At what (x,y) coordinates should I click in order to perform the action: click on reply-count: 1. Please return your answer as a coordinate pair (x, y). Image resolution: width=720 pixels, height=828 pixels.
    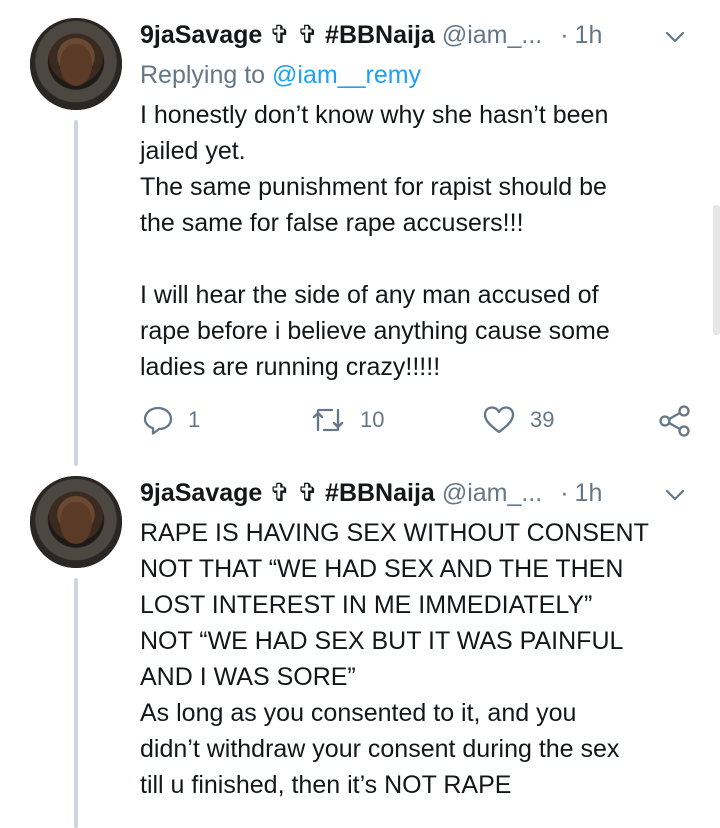
    Looking at the image, I should click on (194, 419).